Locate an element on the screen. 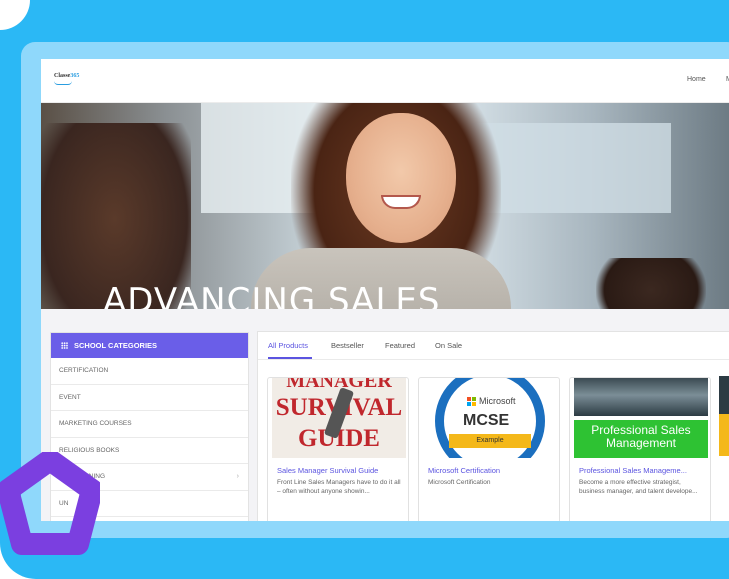  product-card-partial-photo is located at coordinates (724, 395).